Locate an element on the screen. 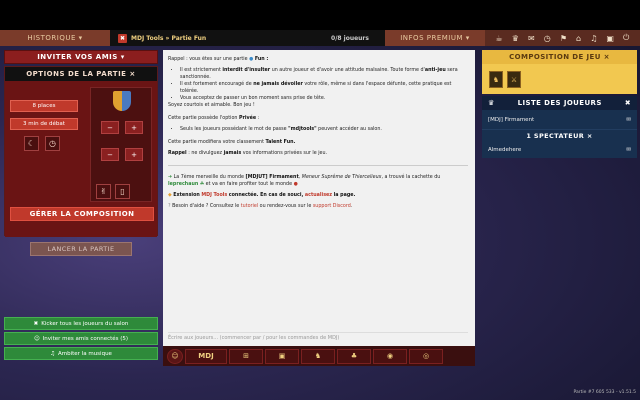  flag-icon: ⚑ is located at coordinates (563, 38).